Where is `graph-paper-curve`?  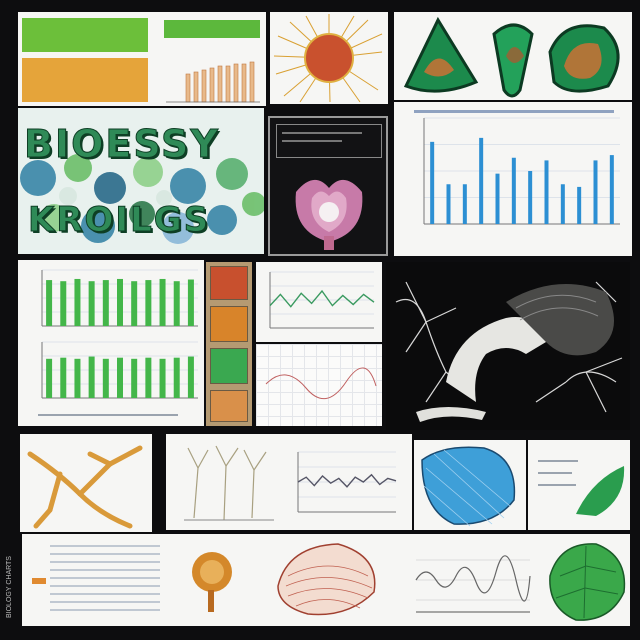
graph-paper-curve is located at coordinates (321, 383).